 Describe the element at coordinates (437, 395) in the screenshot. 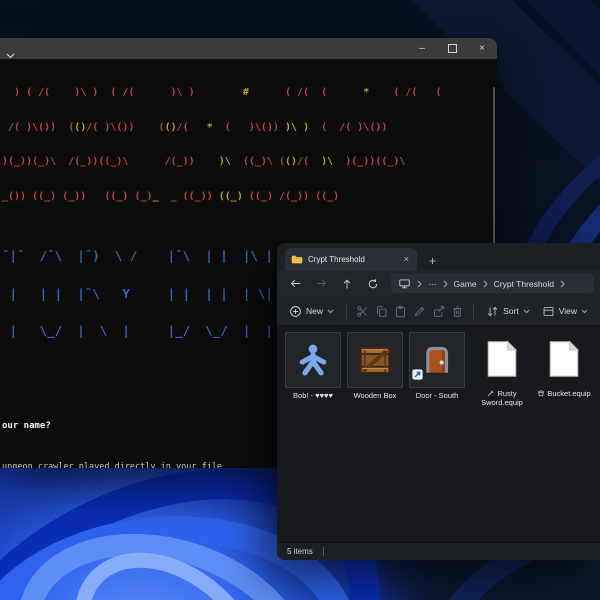

I see `file-label: Door - South` at that location.